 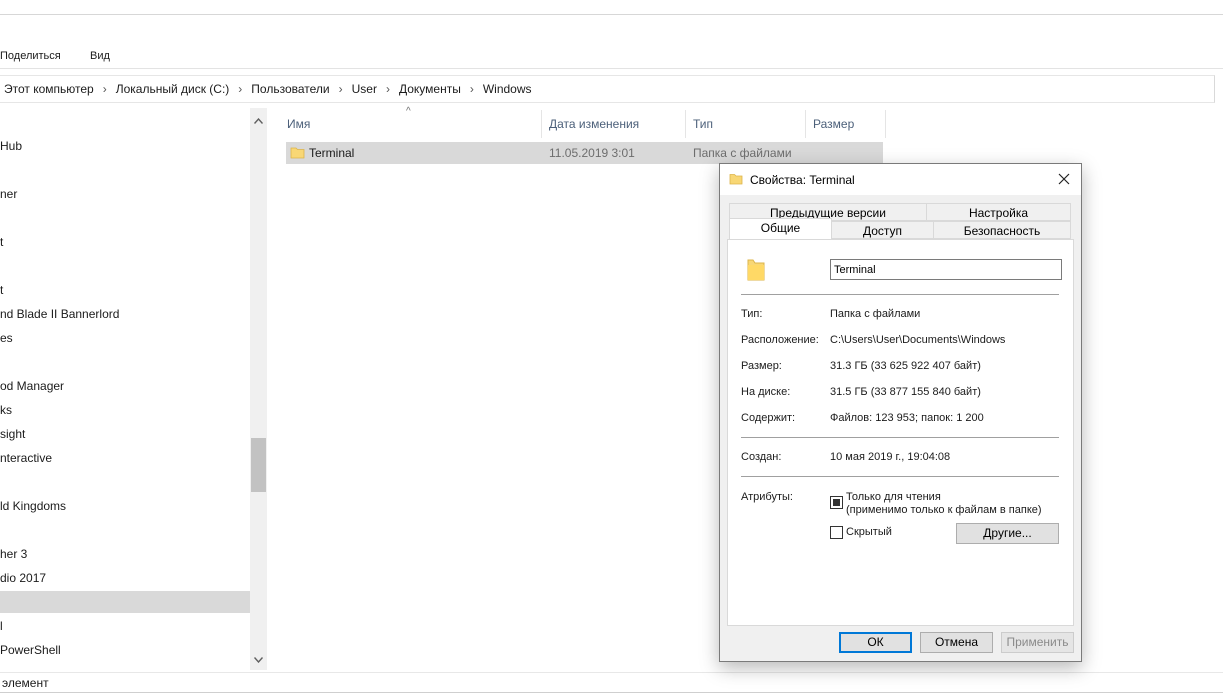 What do you see at coordinates (745, 124) in the screenshot?
I see `column-header-type: Тип` at bounding box center [745, 124].